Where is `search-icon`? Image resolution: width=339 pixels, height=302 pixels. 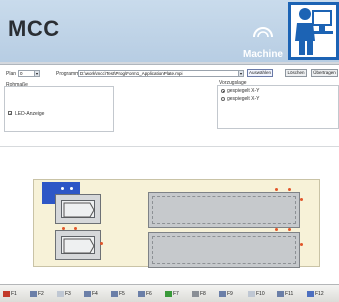 search-icon is located at coordinates (222, 293).